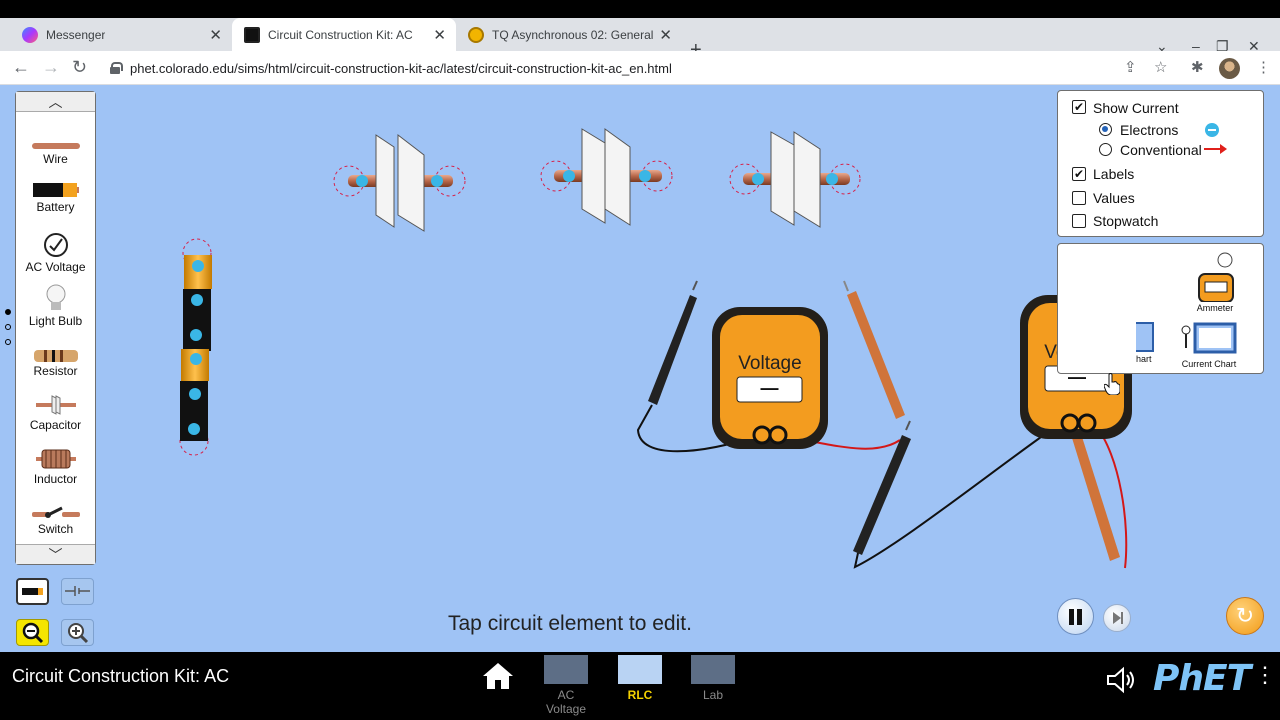 The width and height of the screenshot is (1280, 720). What do you see at coordinates (55, 245) in the screenshot?
I see `ac-voltage-icon` at bounding box center [55, 245].